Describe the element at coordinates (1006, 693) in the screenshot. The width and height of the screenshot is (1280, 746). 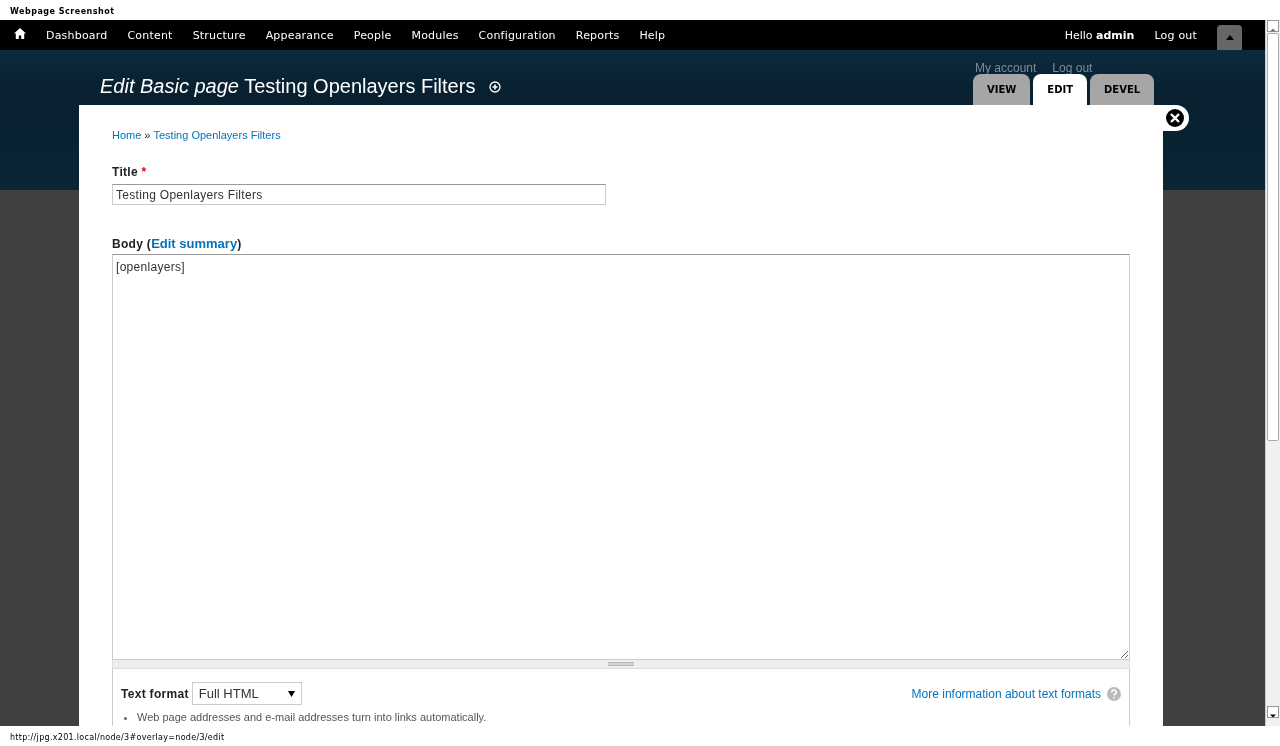
I see `text-formats-help-link: More information about text formats` at that location.